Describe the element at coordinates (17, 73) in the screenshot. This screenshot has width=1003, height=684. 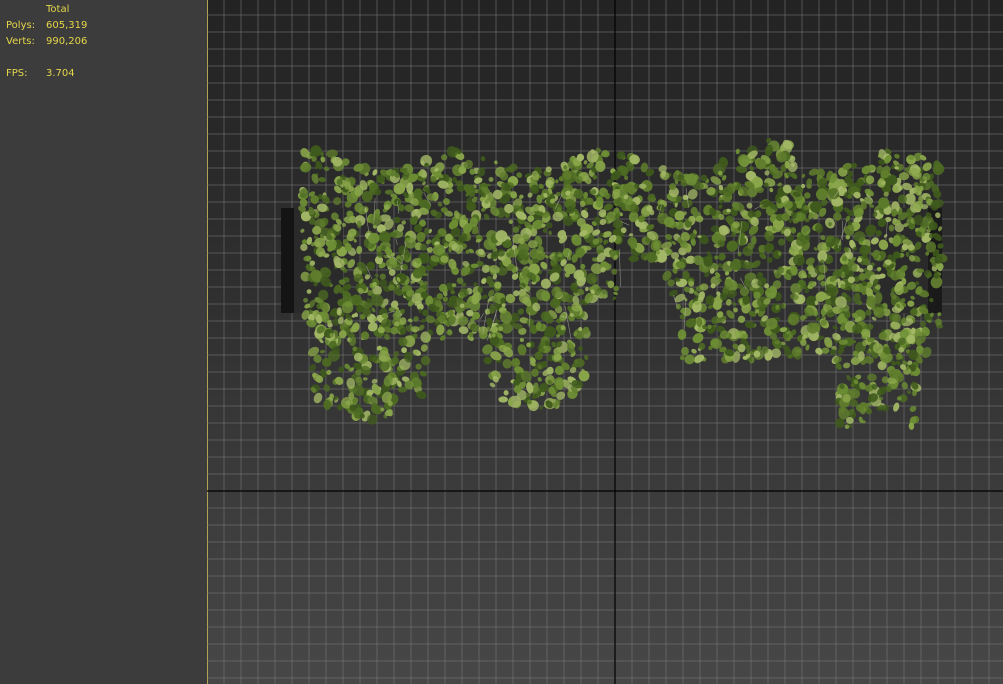
I see `fps-label: FPS:` at that location.